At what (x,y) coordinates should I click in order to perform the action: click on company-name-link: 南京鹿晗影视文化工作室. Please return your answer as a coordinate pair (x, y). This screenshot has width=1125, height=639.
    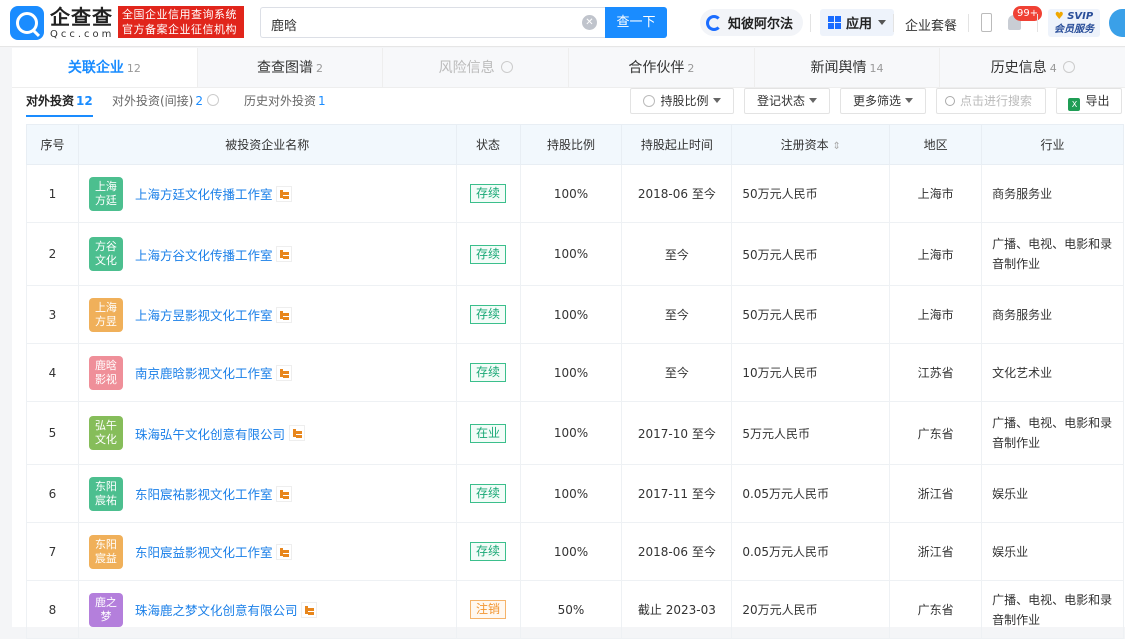
    Looking at the image, I should click on (204, 372).